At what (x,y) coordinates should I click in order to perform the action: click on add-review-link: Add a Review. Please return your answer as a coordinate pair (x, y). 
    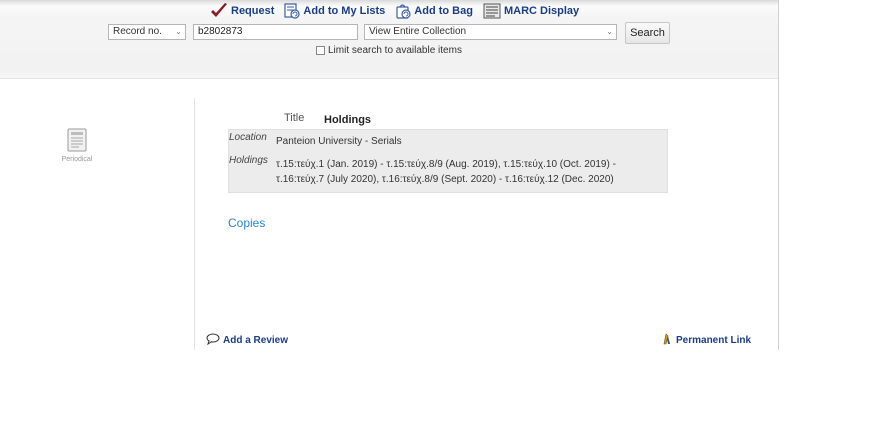
    Looking at the image, I should click on (247, 340).